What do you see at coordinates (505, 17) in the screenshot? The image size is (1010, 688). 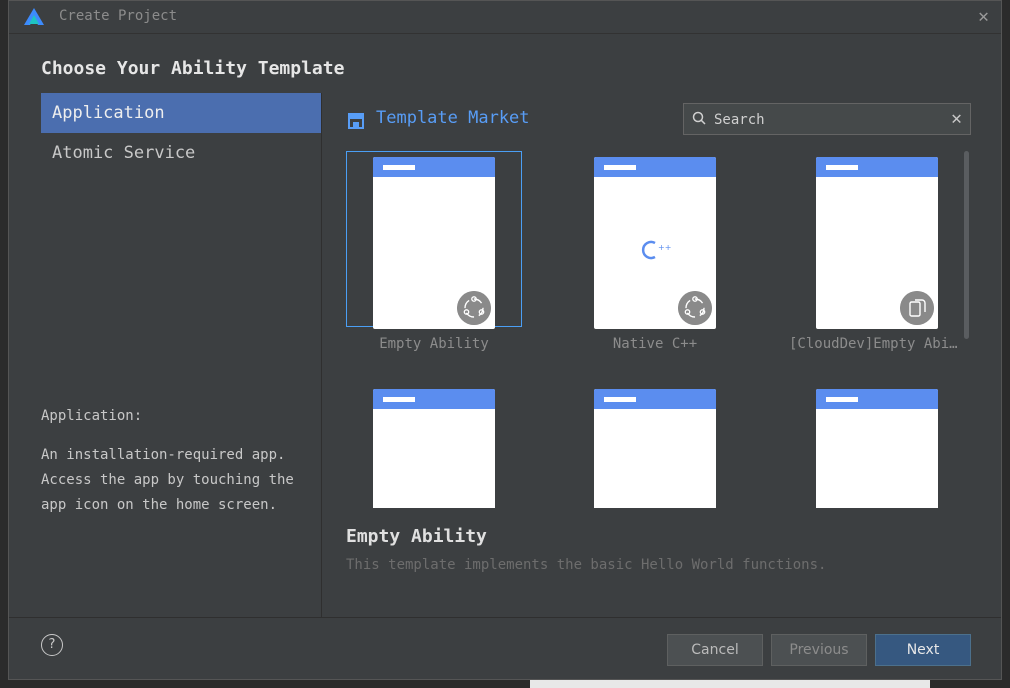 I see `title-bar: Create Project ✕` at bounding box center [505, 17].